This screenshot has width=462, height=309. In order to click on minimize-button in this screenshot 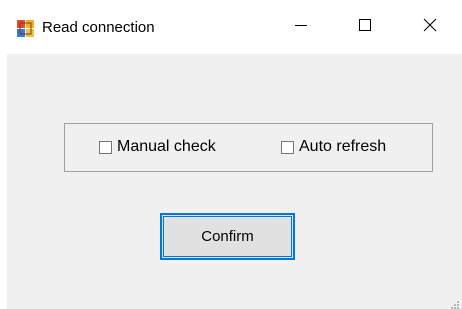, I will do `click(301, 27)`.